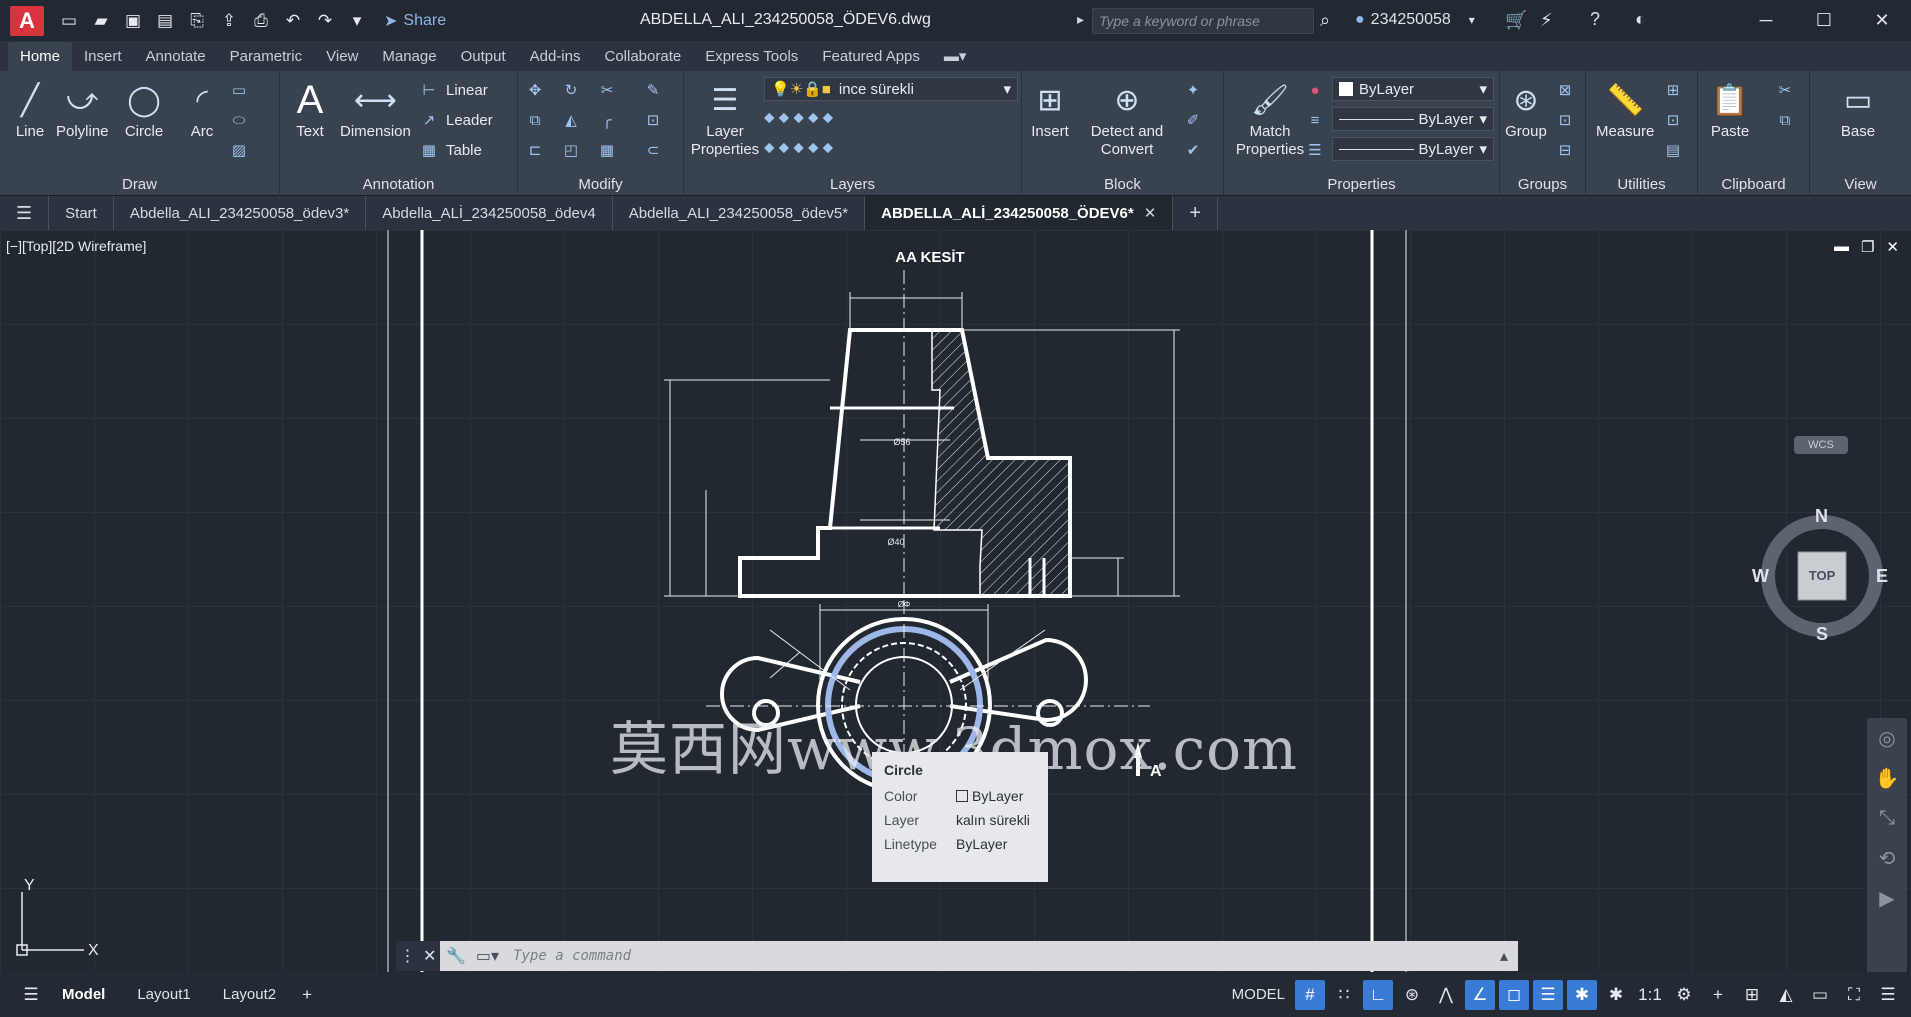  Describe the element at coordinates (261, 21) in the screenshot. I see `print-icon: ⎙` at that location.